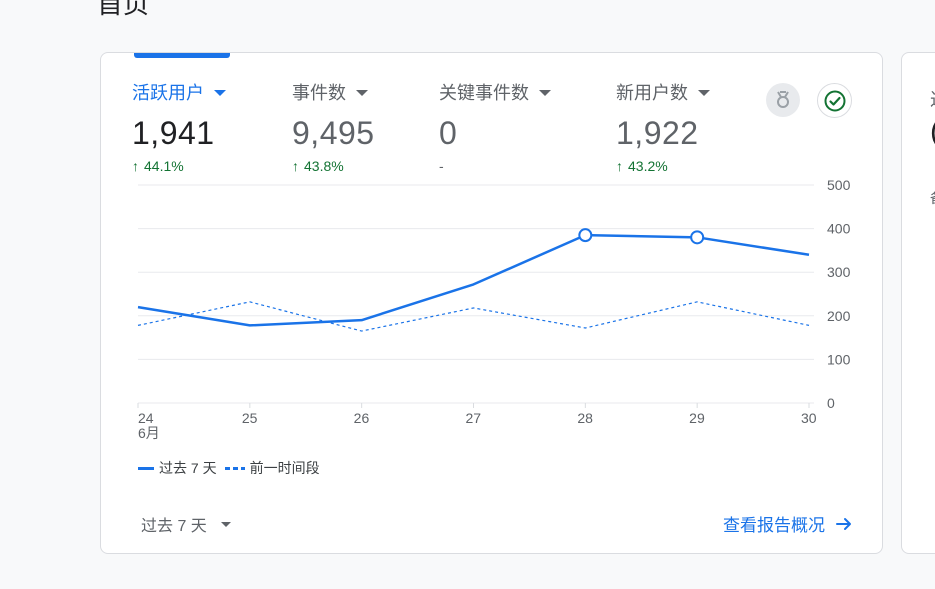 The height and width of the screenshot is (589, 935). Describe the element at coordinates (932, 99) in the screenshot. I see `card-title-fragment: 过` at that location.